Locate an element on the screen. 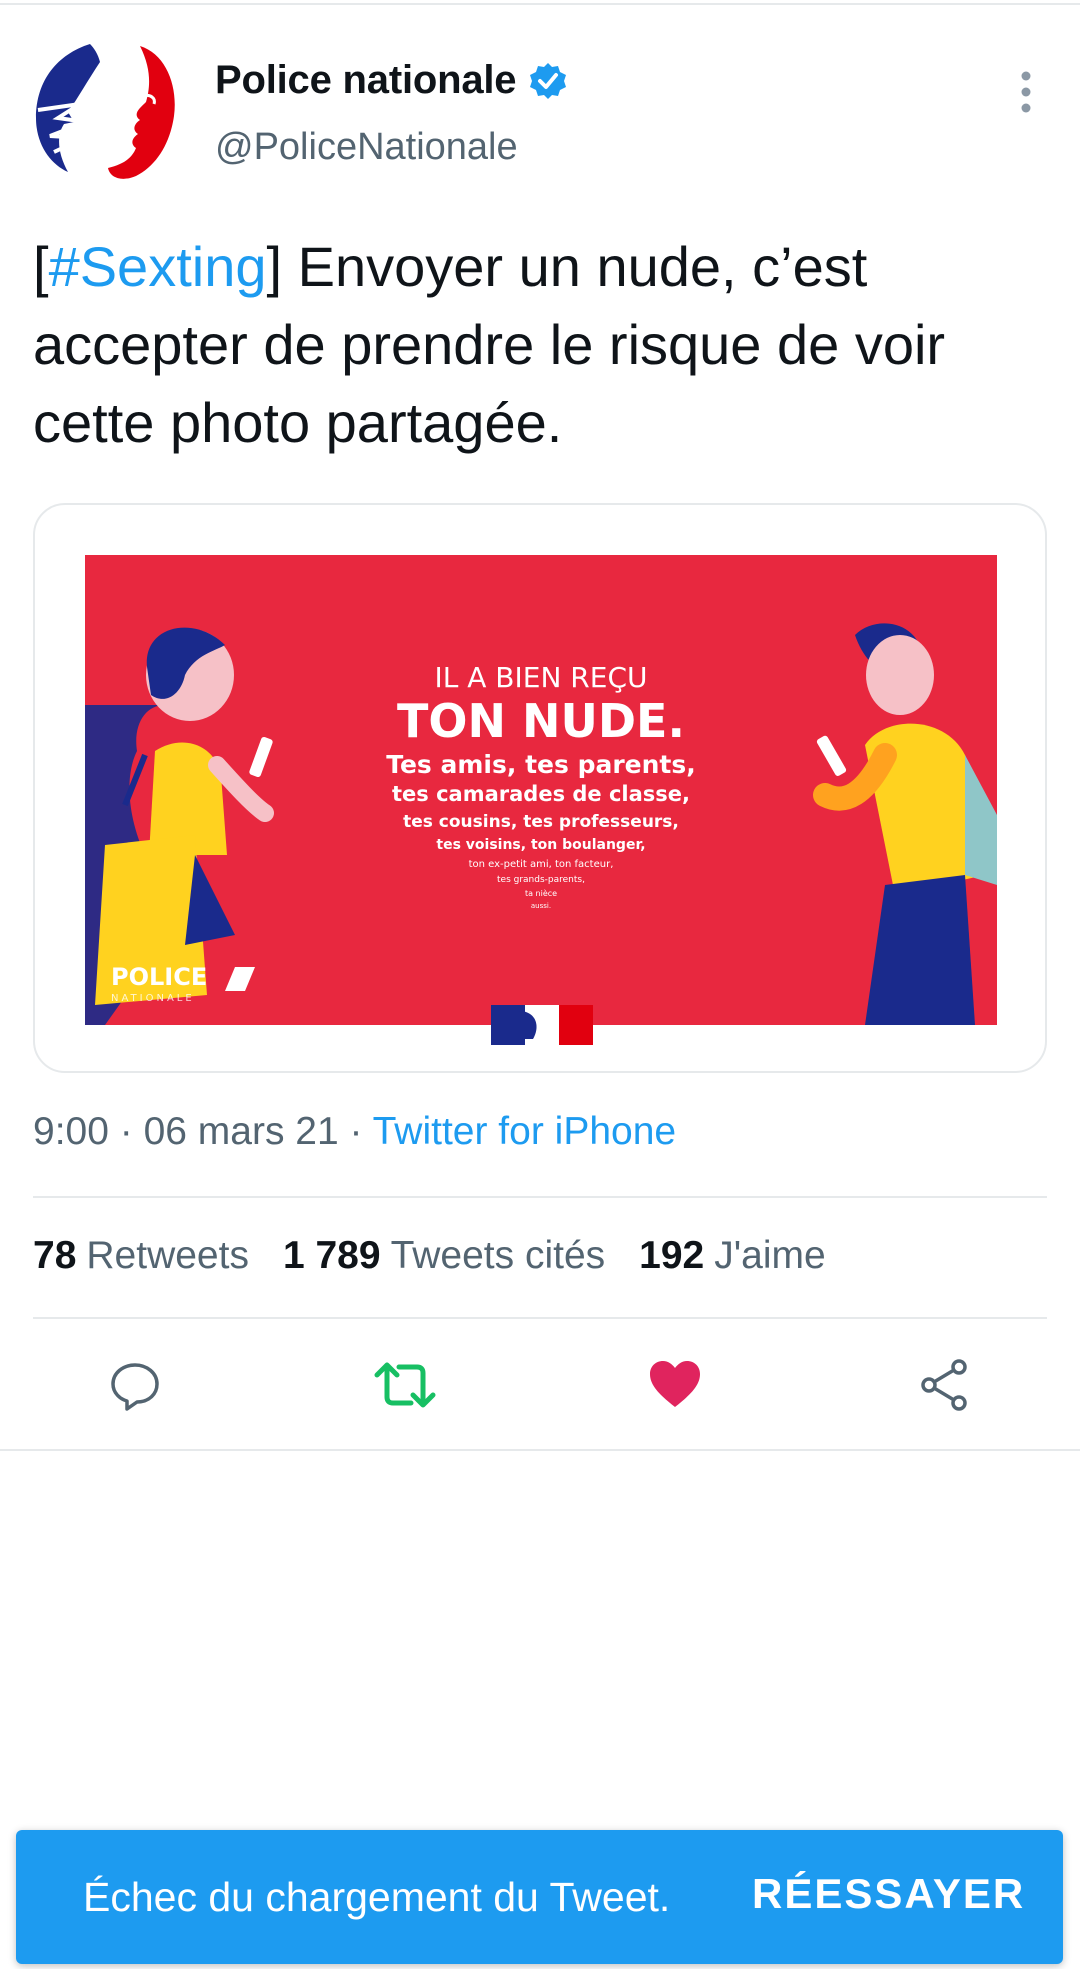 This screenshot has height=1969, width=1080. like-button is located at coordinates (675, 1385).